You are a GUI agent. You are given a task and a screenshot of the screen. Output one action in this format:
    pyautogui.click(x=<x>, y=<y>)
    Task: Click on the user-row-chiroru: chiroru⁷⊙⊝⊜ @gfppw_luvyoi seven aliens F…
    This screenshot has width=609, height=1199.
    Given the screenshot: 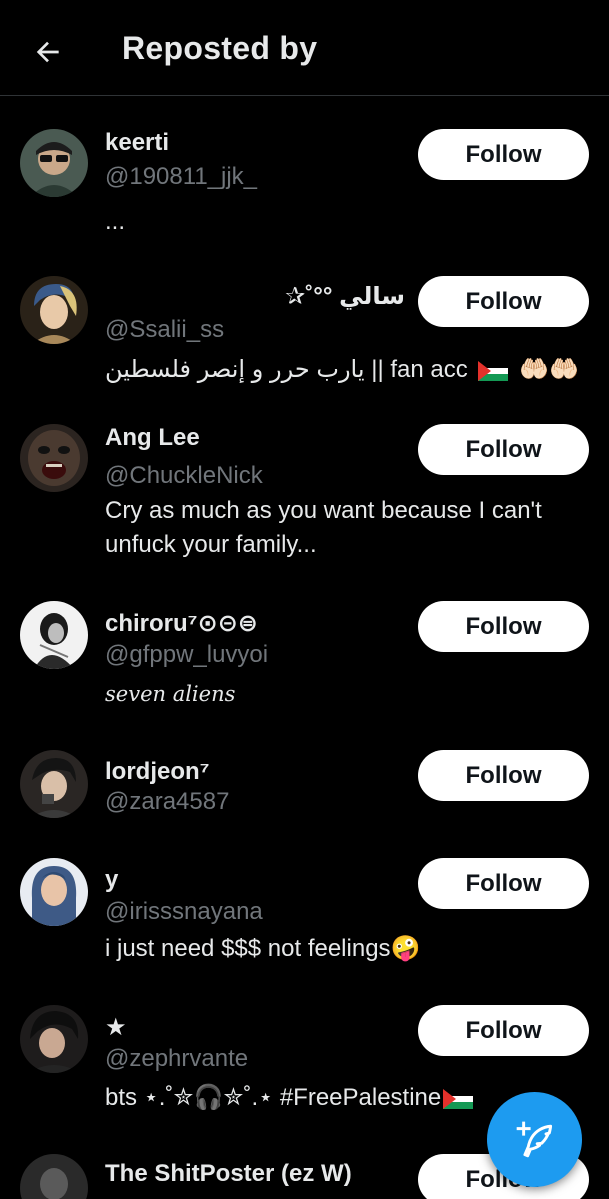 What is the action you would take?
    pyautogui.click(x=304, y=656)
    